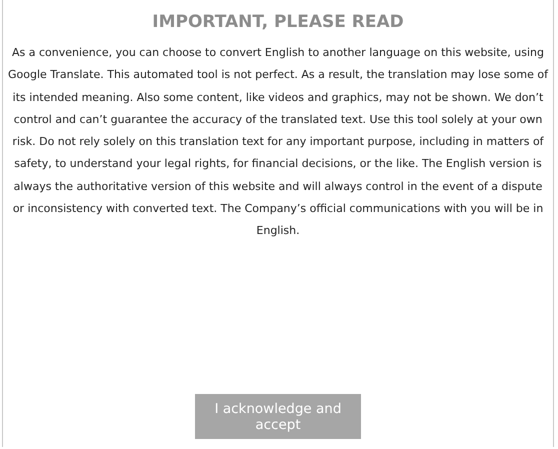 The image size is (558, 449). Describe the element at coordinates (278, 416) in the screenshot. I see `accept-button: I acknowledge and accept` at that location.